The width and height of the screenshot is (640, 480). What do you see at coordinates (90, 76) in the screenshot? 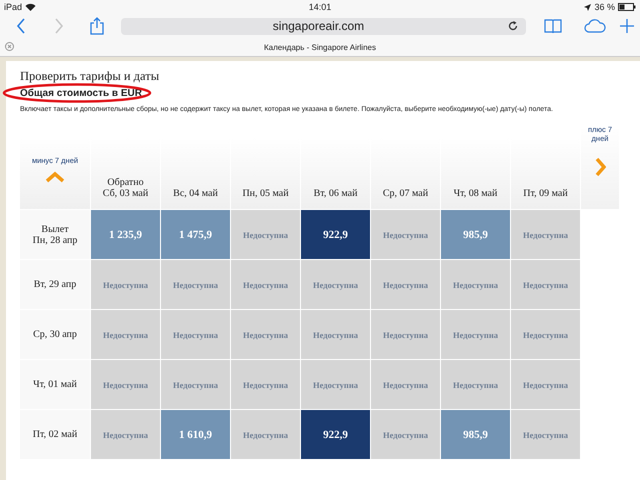
I see `page-heading: Проверить тарифы и даты` at bounding box center [90, 76].